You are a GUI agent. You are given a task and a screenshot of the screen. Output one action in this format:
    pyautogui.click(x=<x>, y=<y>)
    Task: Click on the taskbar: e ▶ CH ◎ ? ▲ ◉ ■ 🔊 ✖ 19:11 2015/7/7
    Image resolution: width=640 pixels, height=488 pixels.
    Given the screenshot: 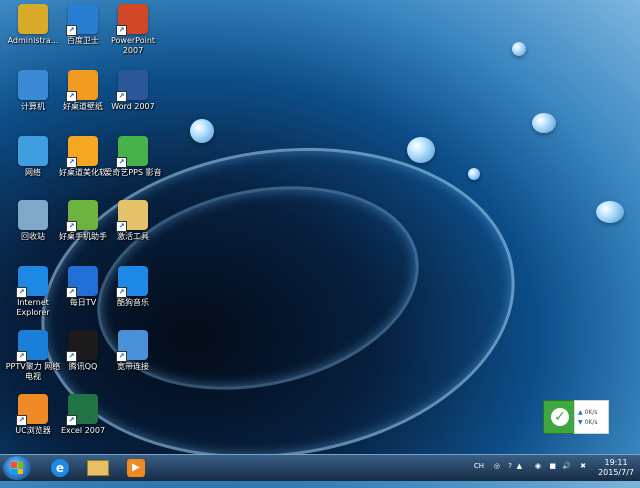 What is the action you would take?
    pyautogui.click(x=320, y=467)
    